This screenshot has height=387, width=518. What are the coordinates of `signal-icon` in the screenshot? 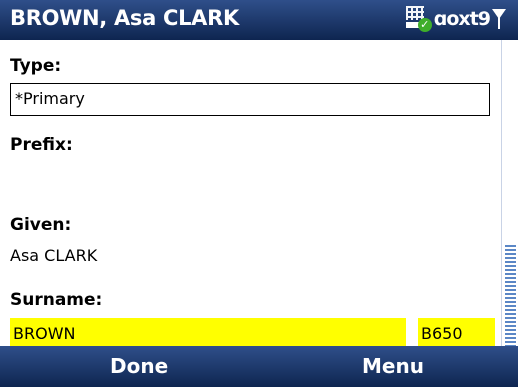 It's located at (499, 19).